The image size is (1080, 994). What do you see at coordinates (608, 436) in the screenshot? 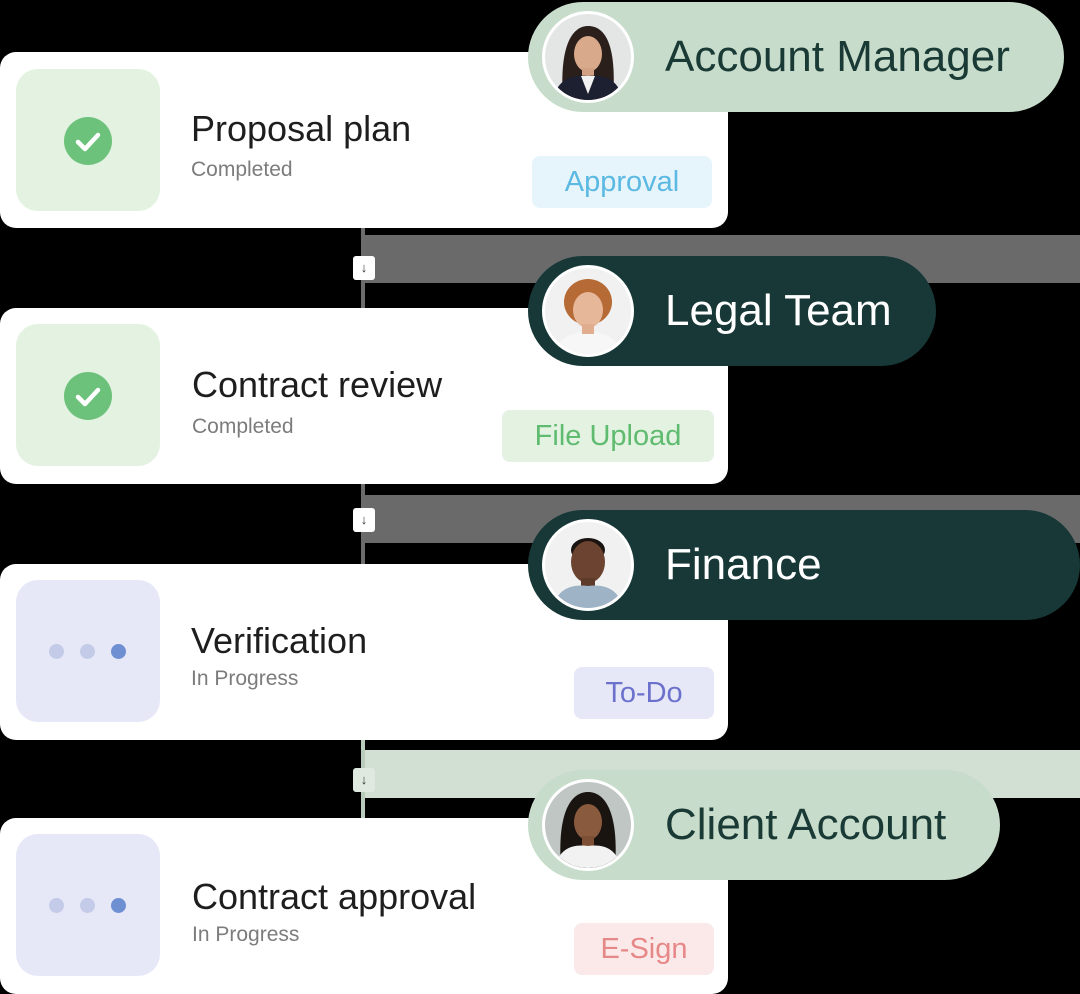
I see `tag-file-upload: File Upload` at bounding box center [608, 436].